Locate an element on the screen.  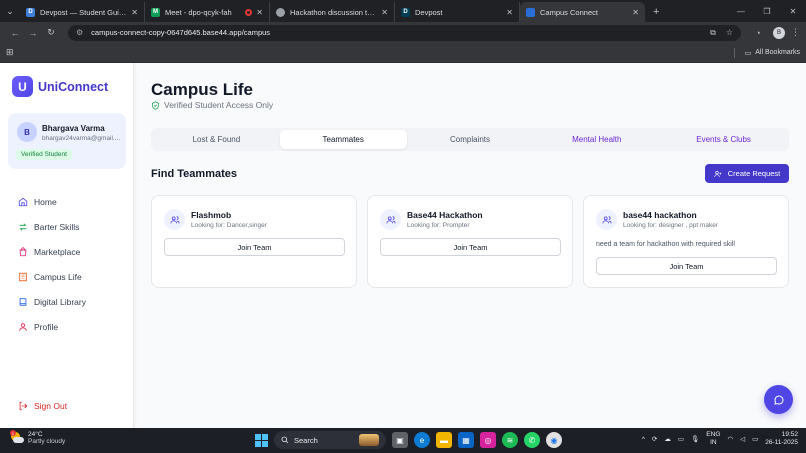
file-explorer-icon: ▬ is located at coordinates (444, 440).